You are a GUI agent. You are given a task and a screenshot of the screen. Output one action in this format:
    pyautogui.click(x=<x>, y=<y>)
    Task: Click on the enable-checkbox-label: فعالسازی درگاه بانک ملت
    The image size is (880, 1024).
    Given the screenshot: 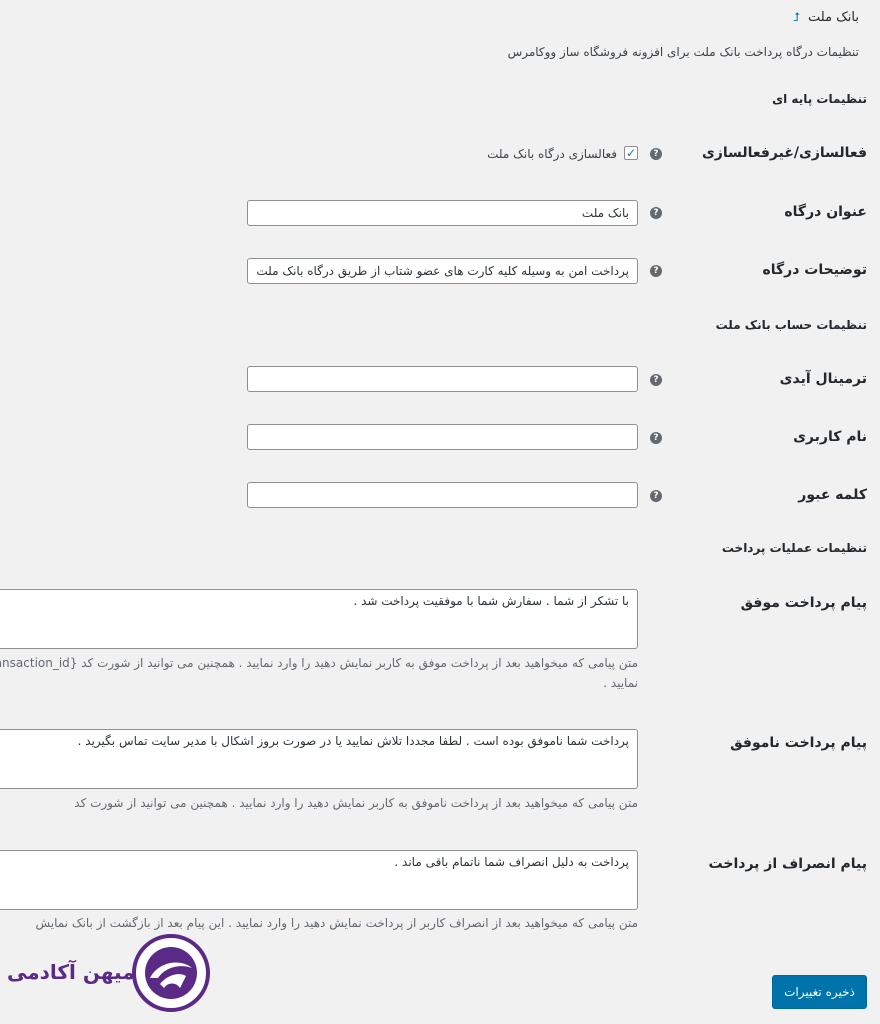 What is the action you would take?
    pyautogui.click(x=553, y=154)
    